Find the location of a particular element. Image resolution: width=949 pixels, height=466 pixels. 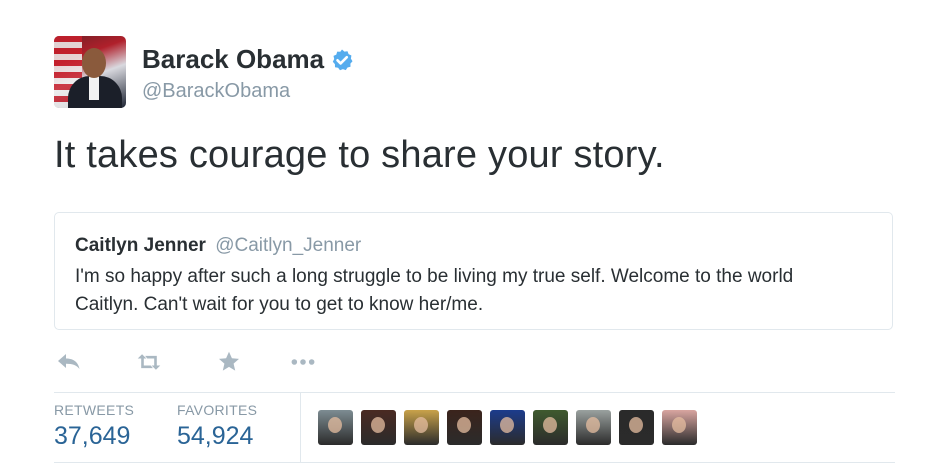

favorites-stat: FAVORITES 54,924 is located at coordinates (217, 426).